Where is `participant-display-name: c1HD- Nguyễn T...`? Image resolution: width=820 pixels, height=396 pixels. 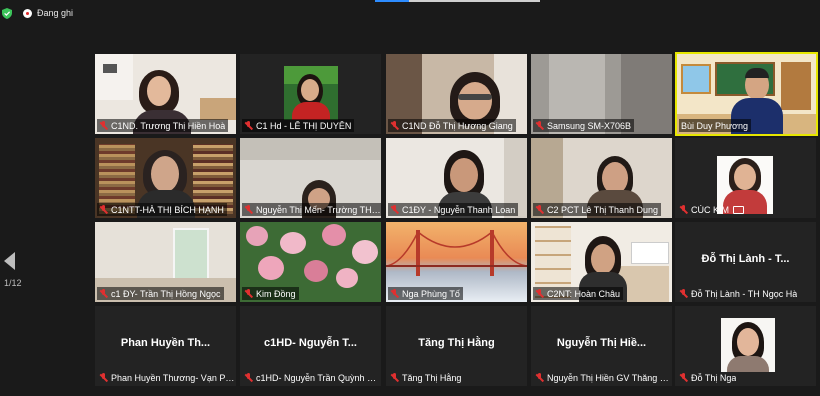
participant-display-name: c1HD- Nguyễn T... is located at coordinates (310, 343).